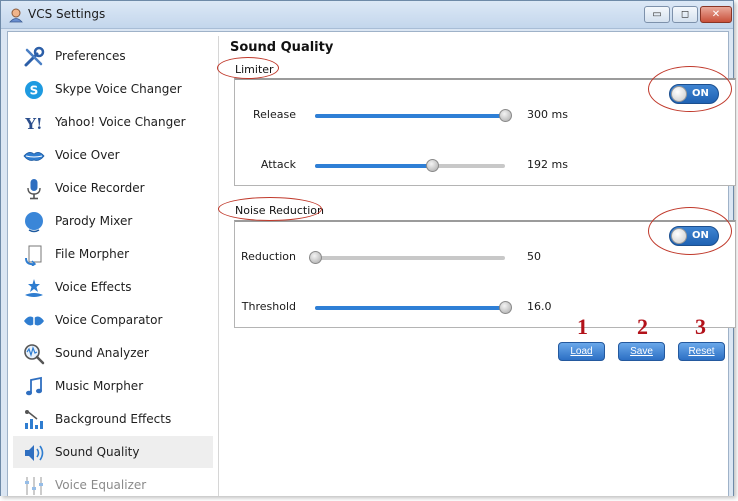 This screenshot has width=738, height=501. I want to click on attack-slider, so click(410, 165).